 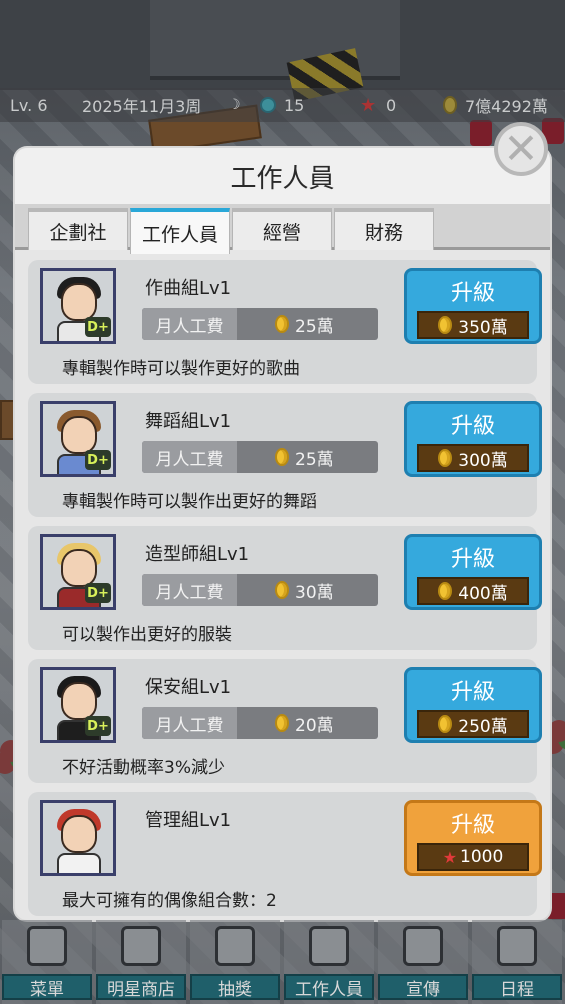 I want to click on nav-schedule-button: 日程, so click(x=517, y=962).